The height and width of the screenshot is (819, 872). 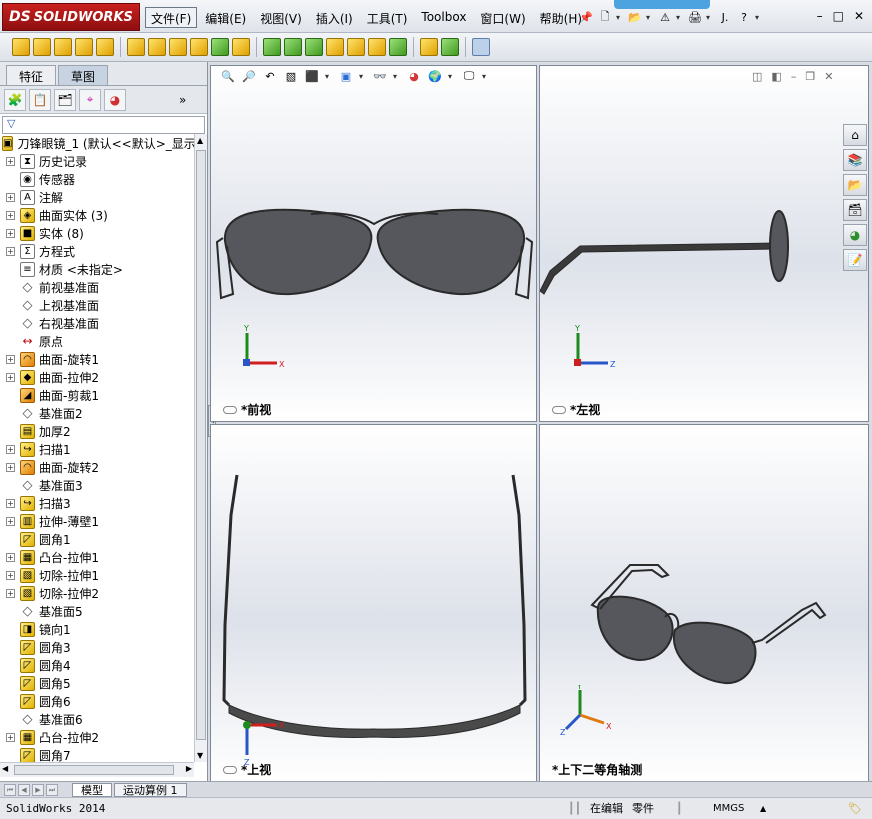 I want to click on display-dropdown-icon: ▾, so click(x=363, y=76).